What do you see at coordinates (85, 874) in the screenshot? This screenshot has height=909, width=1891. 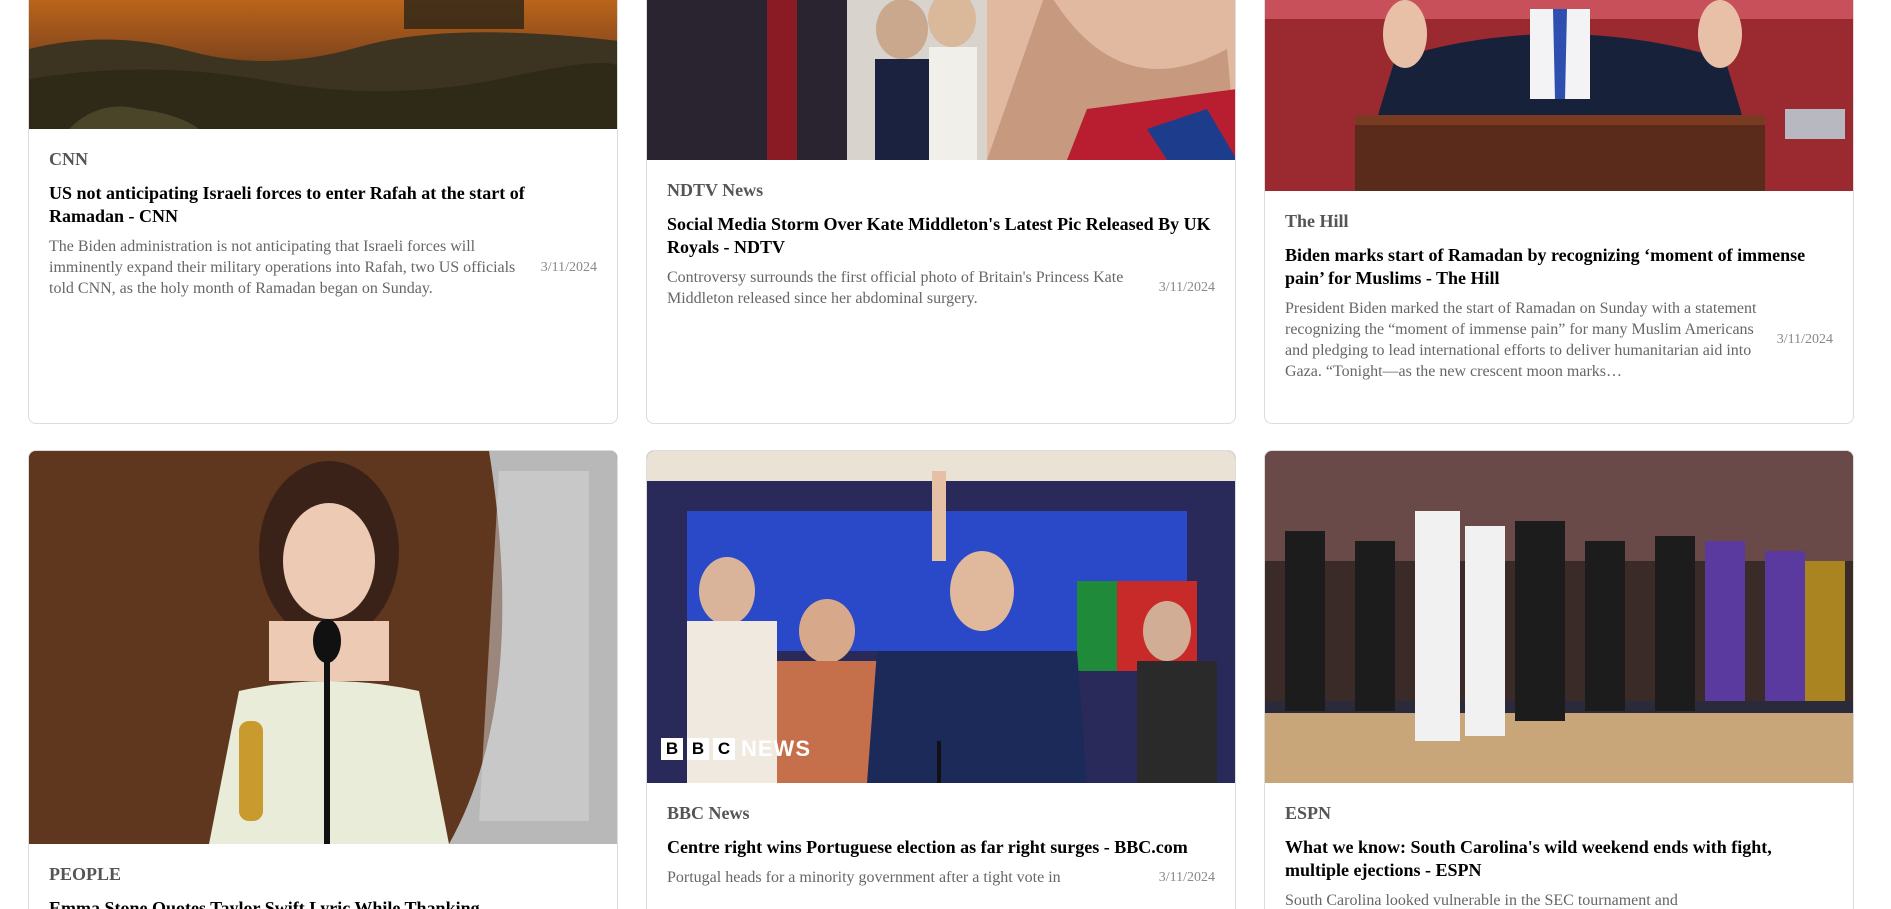 I see `article-source: PEOPLE` at bounding box center [85, 874].